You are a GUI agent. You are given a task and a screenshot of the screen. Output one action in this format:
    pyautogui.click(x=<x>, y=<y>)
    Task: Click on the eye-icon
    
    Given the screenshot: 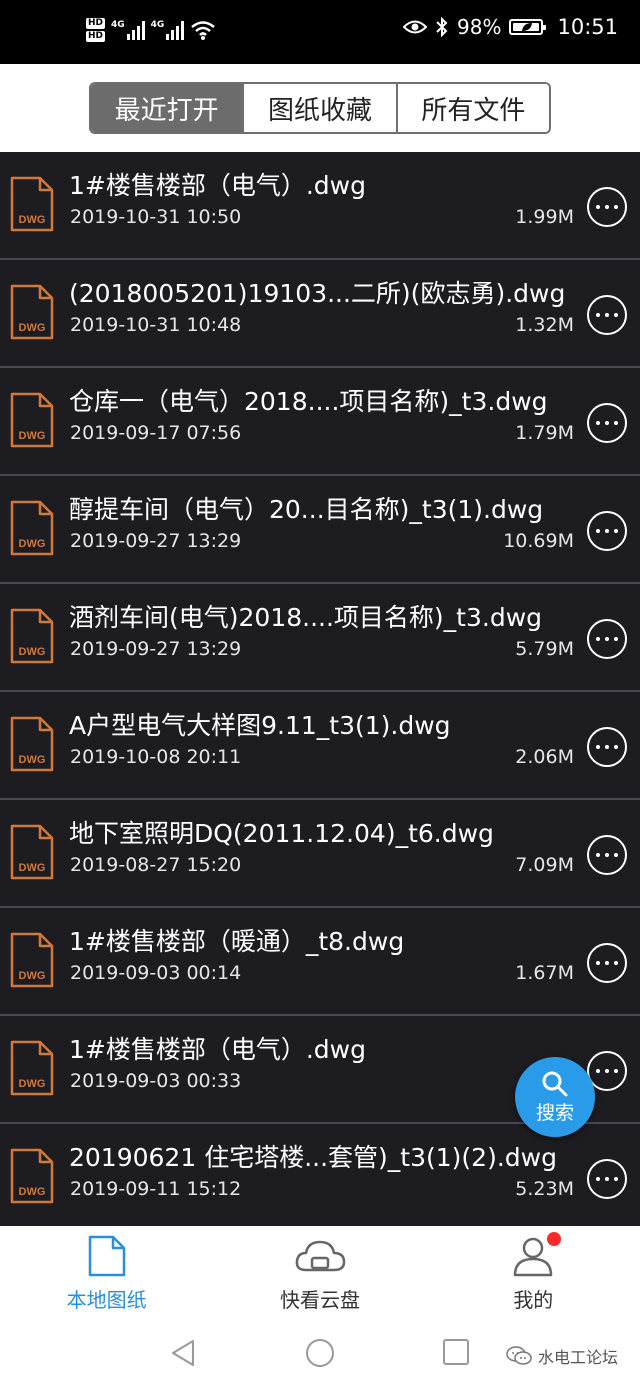 What is the action you would take?
    pyautogui.click(x=415, y=27)
    